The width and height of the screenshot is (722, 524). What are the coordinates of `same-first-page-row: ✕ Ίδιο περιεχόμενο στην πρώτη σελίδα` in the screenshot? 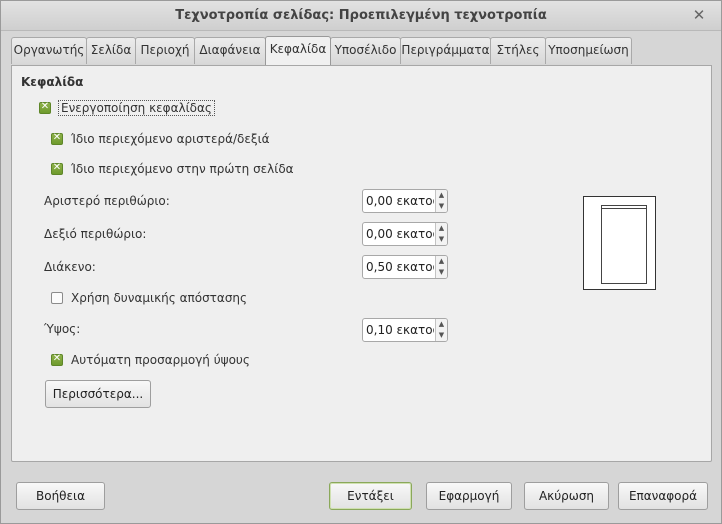 It's located at (172, 169).